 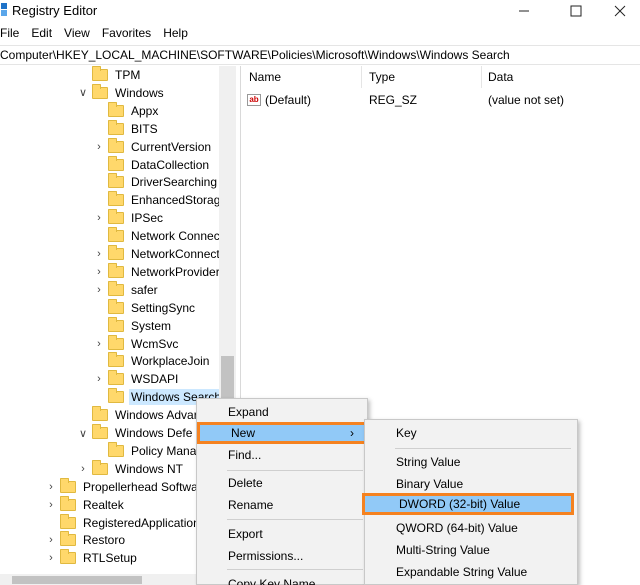 What do you see at coordinates (282, 412) in the screenshot?
I see `menu-item-expand: Expand` at bounding box center [282, 412].